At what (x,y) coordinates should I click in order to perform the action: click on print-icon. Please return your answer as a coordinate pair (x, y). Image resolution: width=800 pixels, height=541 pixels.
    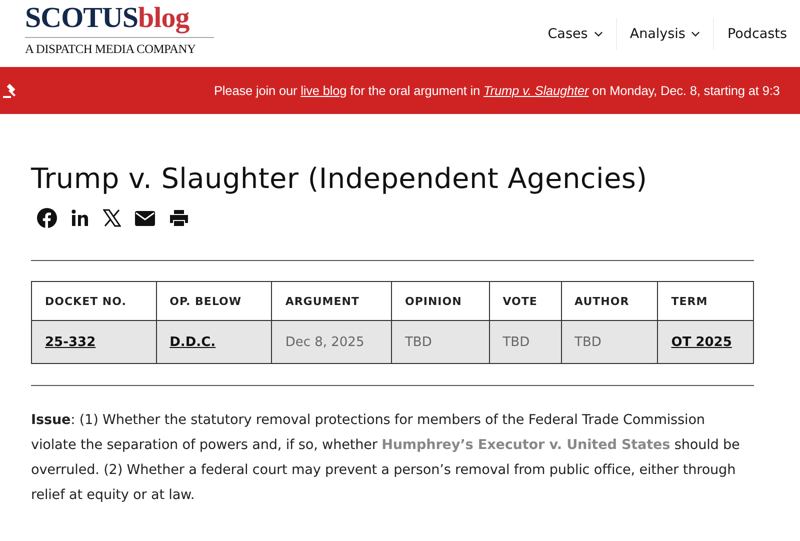
    Looking at the image, I should click on (179, 218).